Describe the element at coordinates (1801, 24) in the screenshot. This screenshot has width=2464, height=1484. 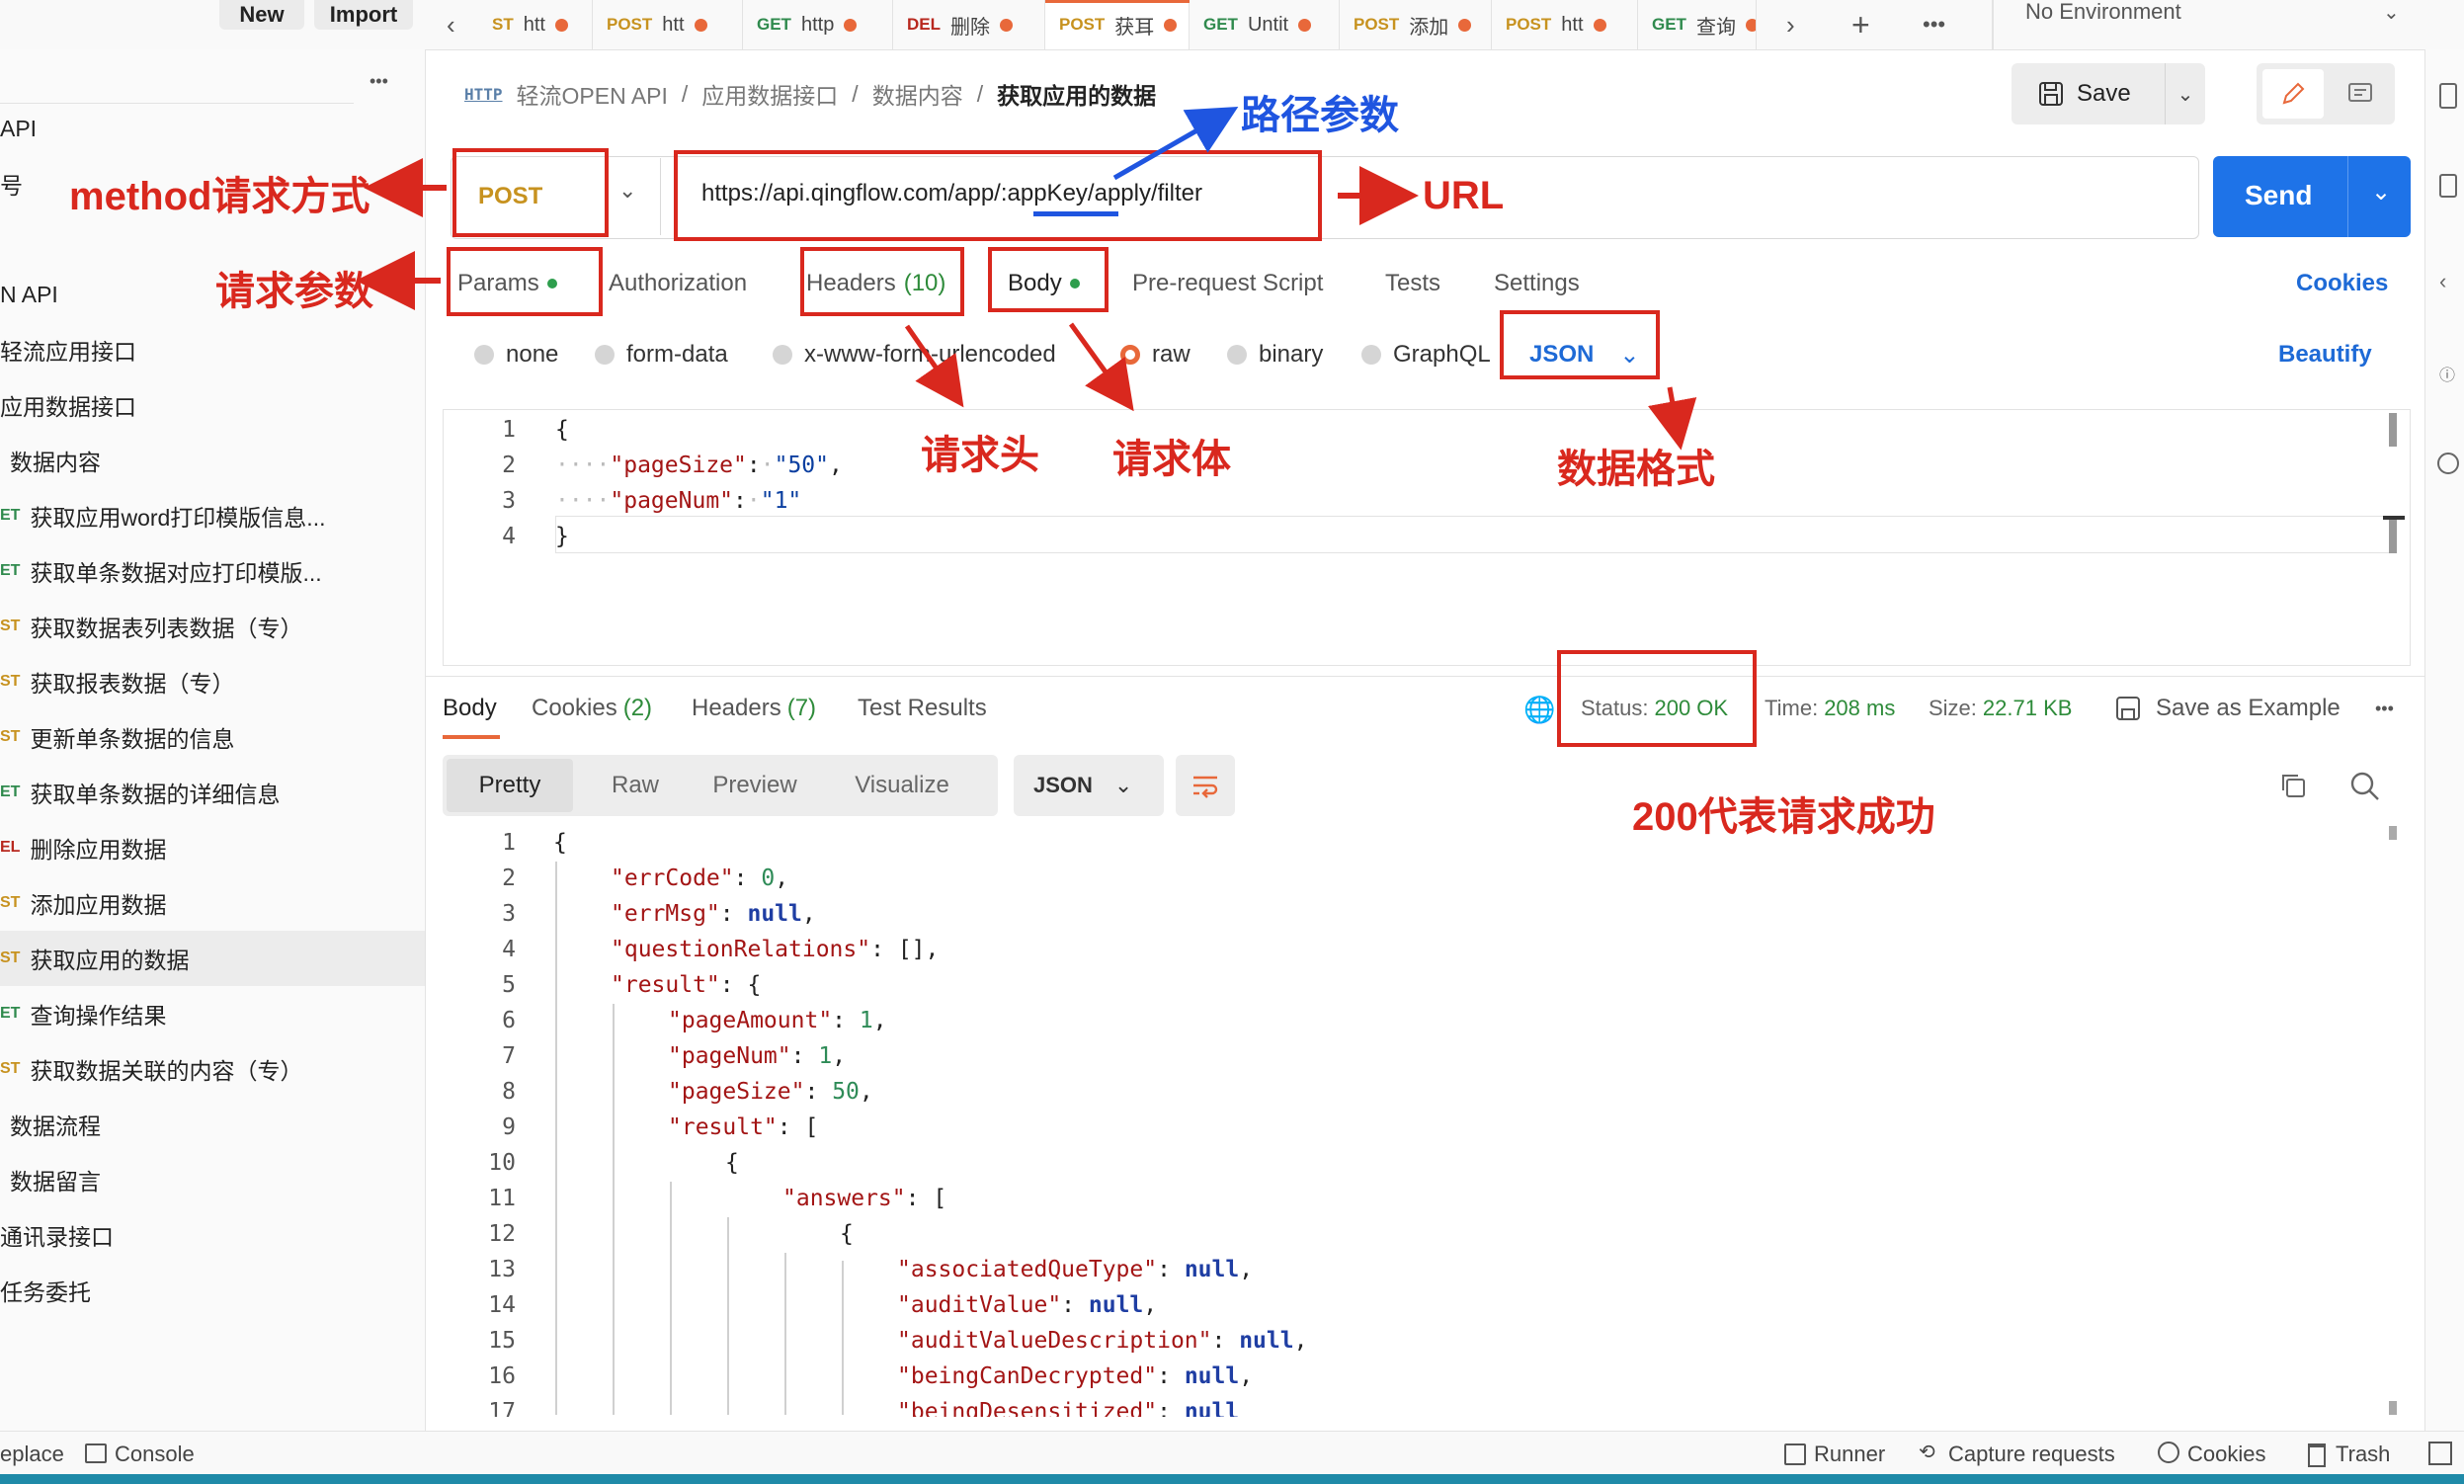
I see `tabs-right-chevron-icon: ›` at that location.